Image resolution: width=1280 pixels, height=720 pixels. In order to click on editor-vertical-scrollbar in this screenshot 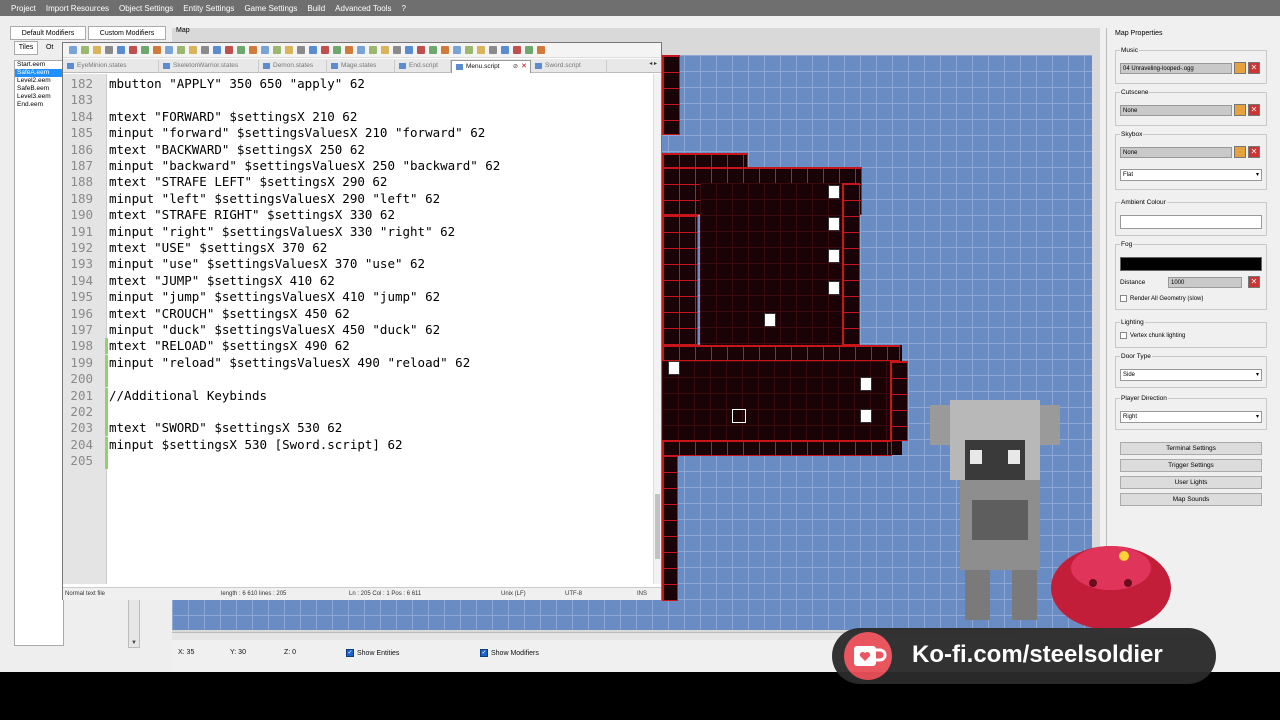, I will do `click(657, 329)`.